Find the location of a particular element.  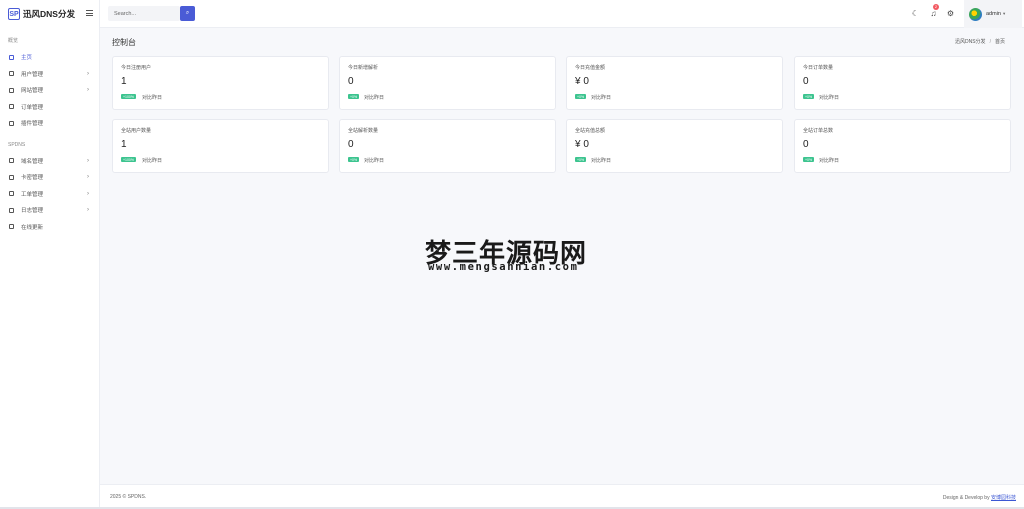

order-icon is located at coordinates (11, 107).